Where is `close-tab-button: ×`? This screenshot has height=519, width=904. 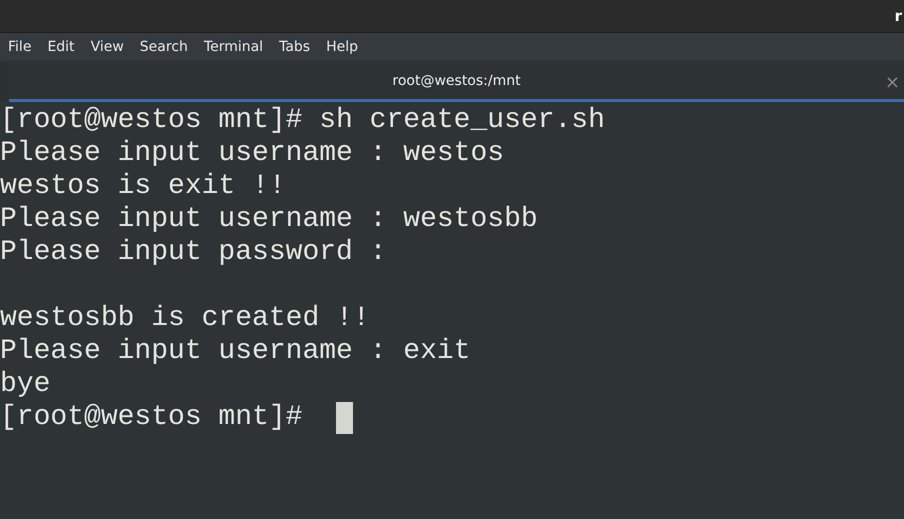
close-tab-button: × is located at coordinates (892, 82).